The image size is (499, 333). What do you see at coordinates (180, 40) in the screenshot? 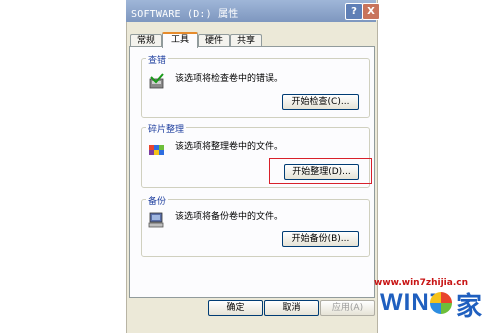
I see `tab-tools: 工具` at bounding box center [180, 40].